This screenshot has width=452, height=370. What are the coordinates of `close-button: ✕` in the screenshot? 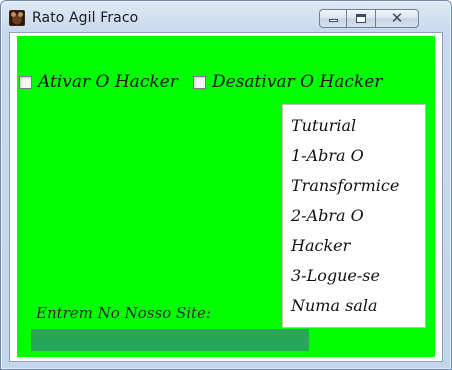 It's located at (397, 18).